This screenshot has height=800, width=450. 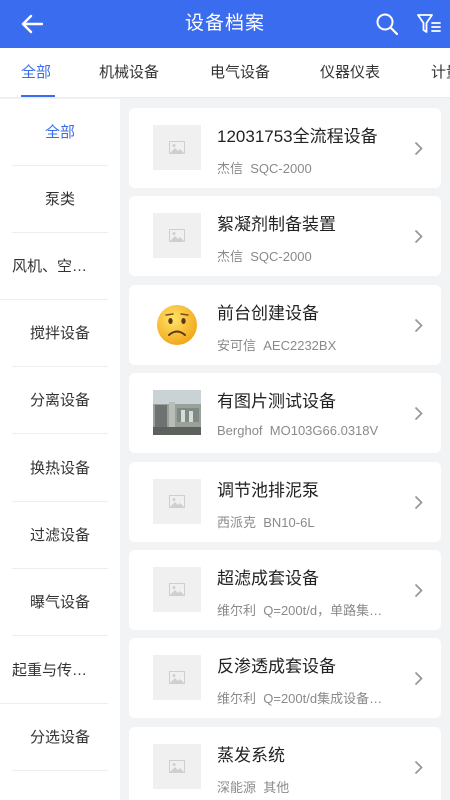 I want to click on tab-electrical: 电气设备, so click(x=240, y=72).